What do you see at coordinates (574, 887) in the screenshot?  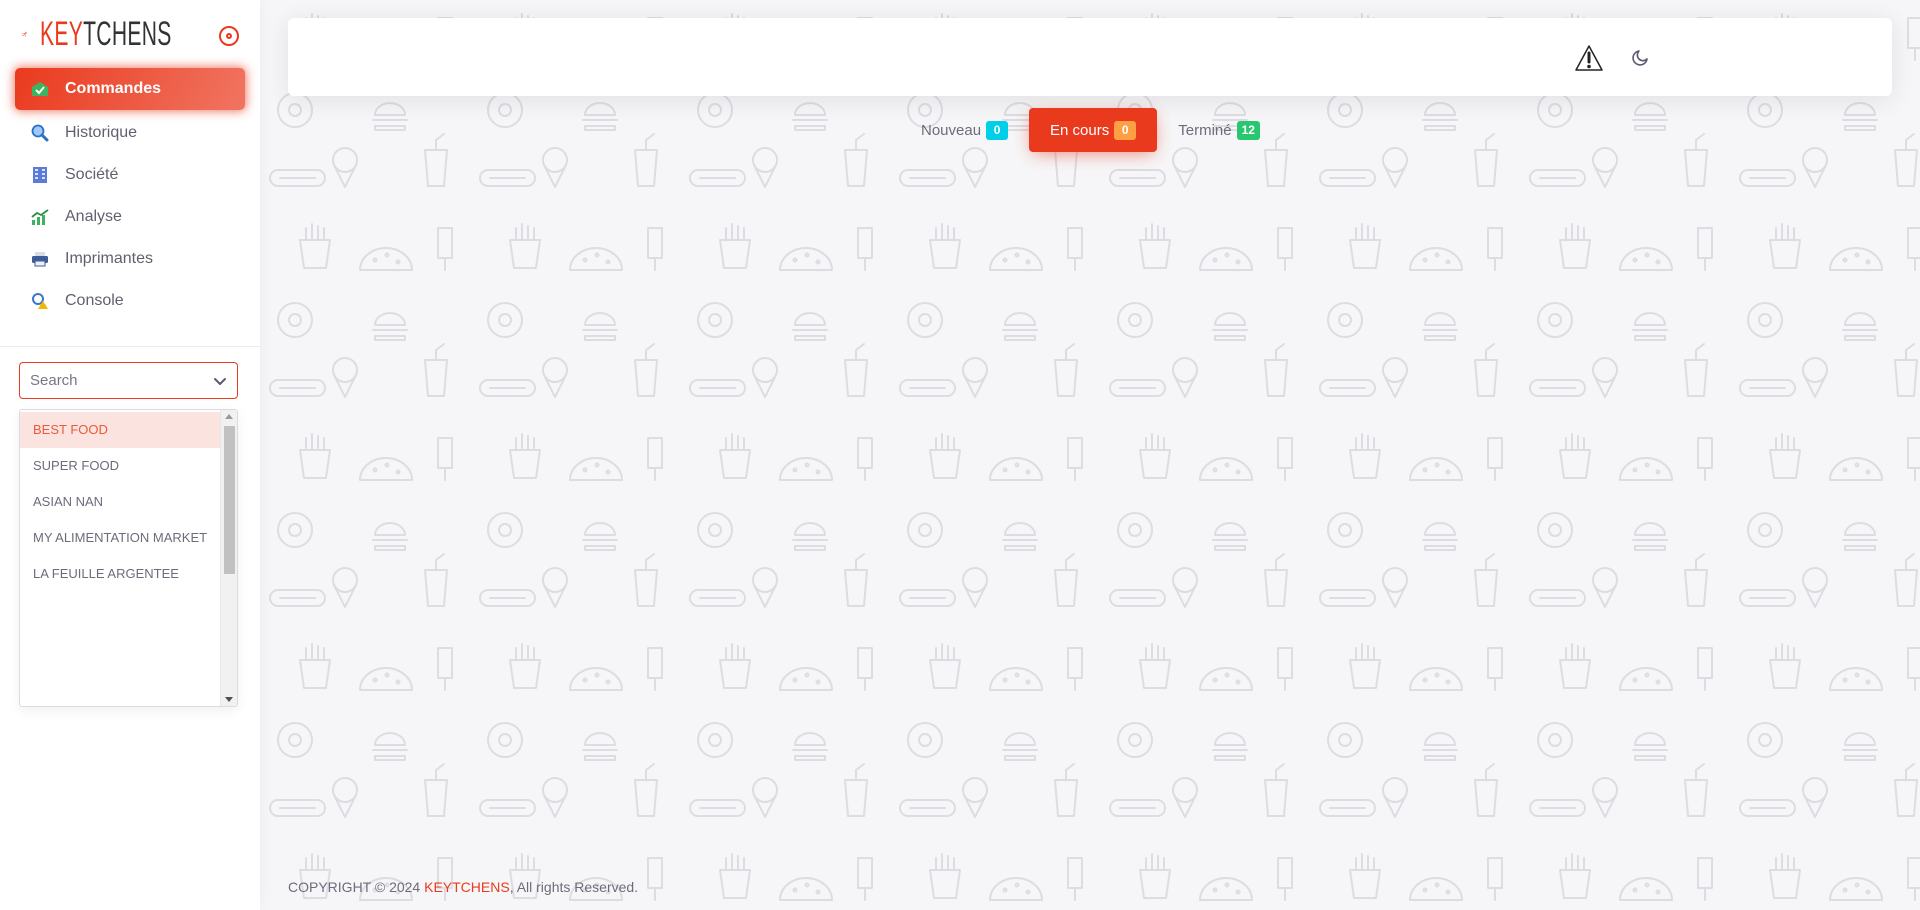 I see `footer-suffix: , All rights Reserved.` at bounding box center [574, 887].